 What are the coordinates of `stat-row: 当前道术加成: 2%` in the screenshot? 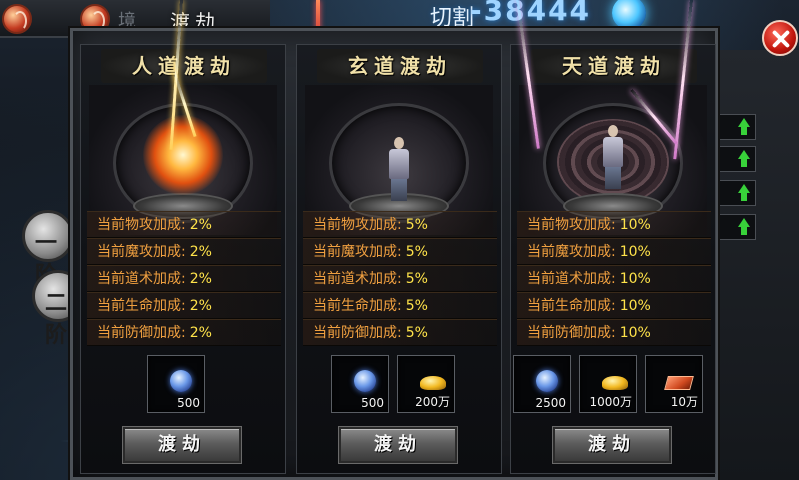 It's located at (184, 278).